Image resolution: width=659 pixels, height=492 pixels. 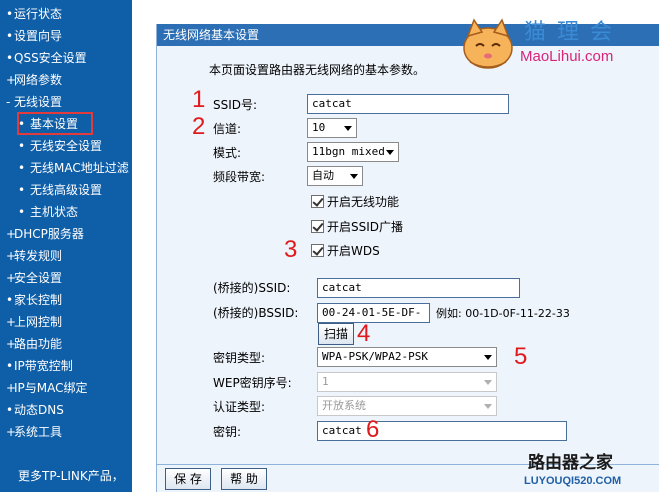 What do you see at coordinates (256, 313) in the screenshot?
I see `bridged-bssid-label: (桥接的)BSSID:` at bounding box center [256, 313].